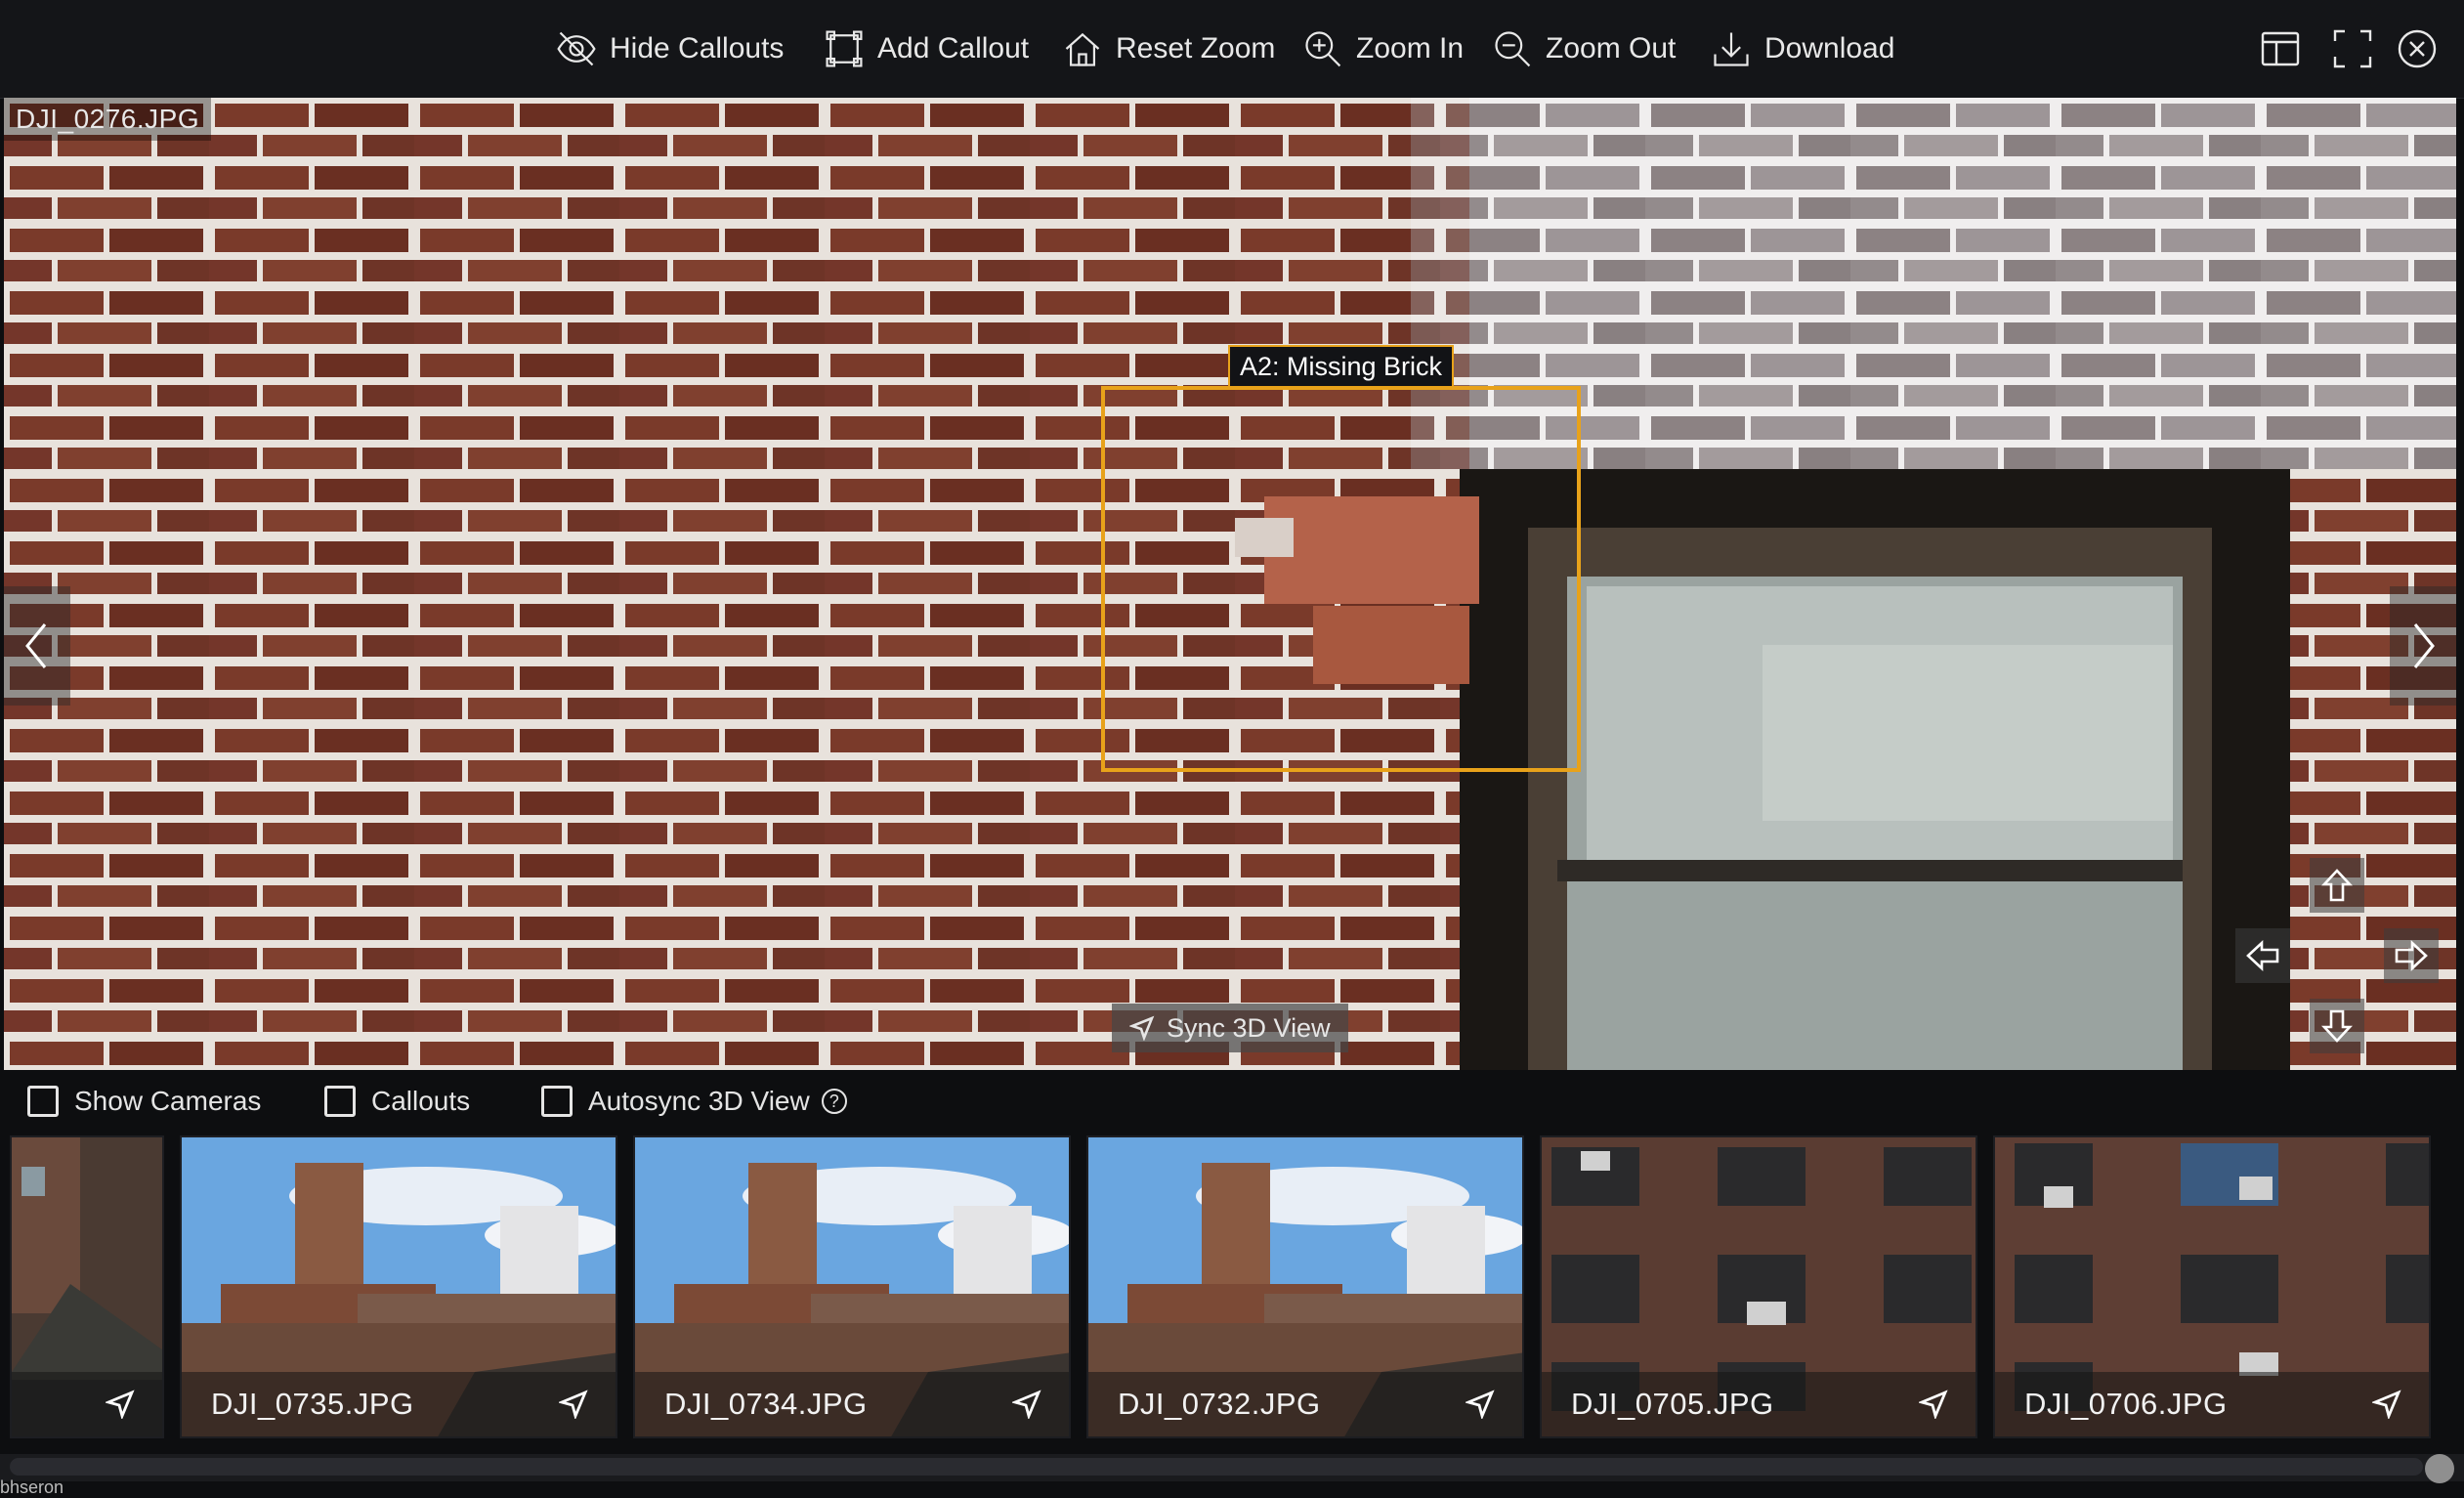 This screenshot has width=2464, height=1498. What do you see at coordinates (1341, 366) in the screenshot?
I see `callout-label: A2: Missing Brick` at bounding box center [1341, 366].